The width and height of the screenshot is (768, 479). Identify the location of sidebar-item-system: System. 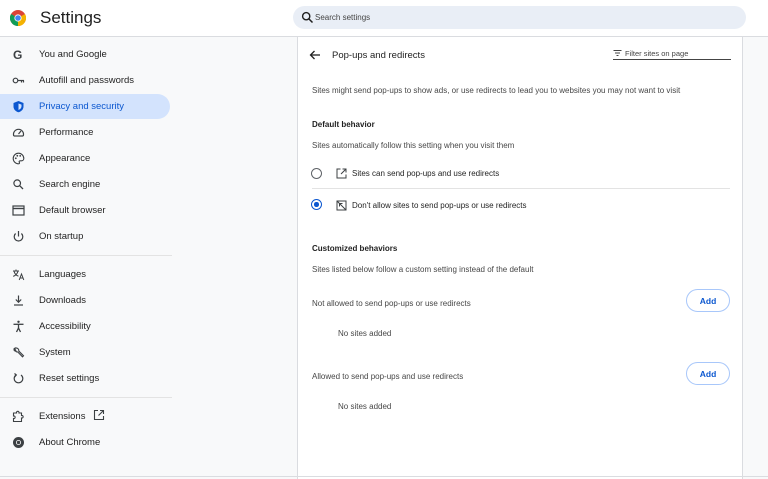
(85, 352).